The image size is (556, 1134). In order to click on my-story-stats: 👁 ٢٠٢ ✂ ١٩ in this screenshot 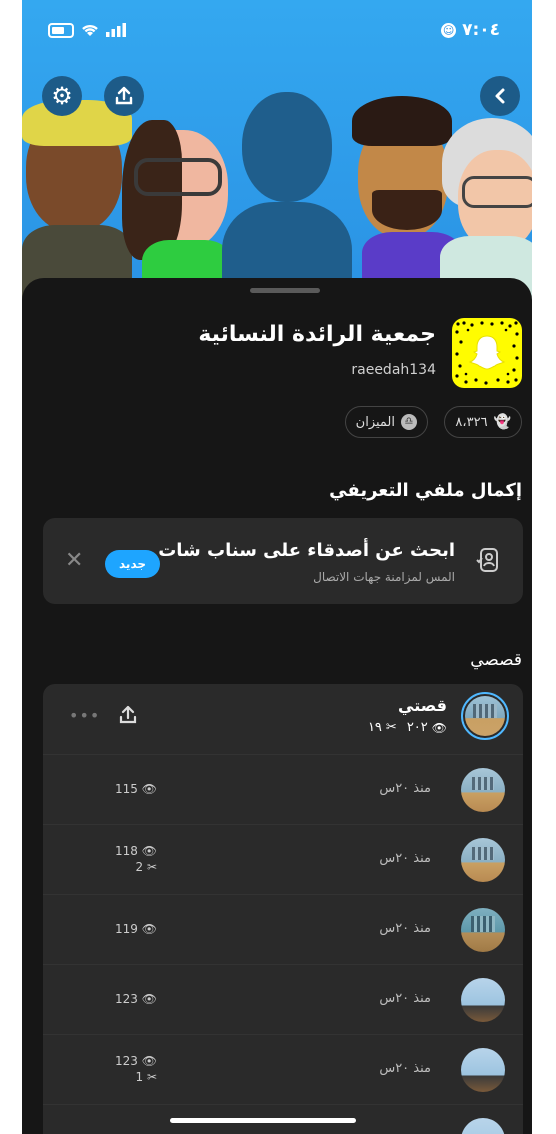, I will do `click(407, 727)`.